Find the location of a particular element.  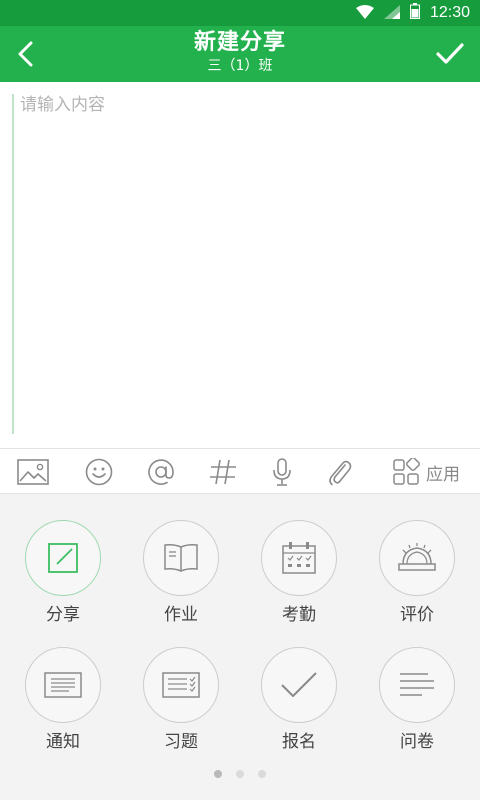

confirm-button is located at coordinates (450, 54).